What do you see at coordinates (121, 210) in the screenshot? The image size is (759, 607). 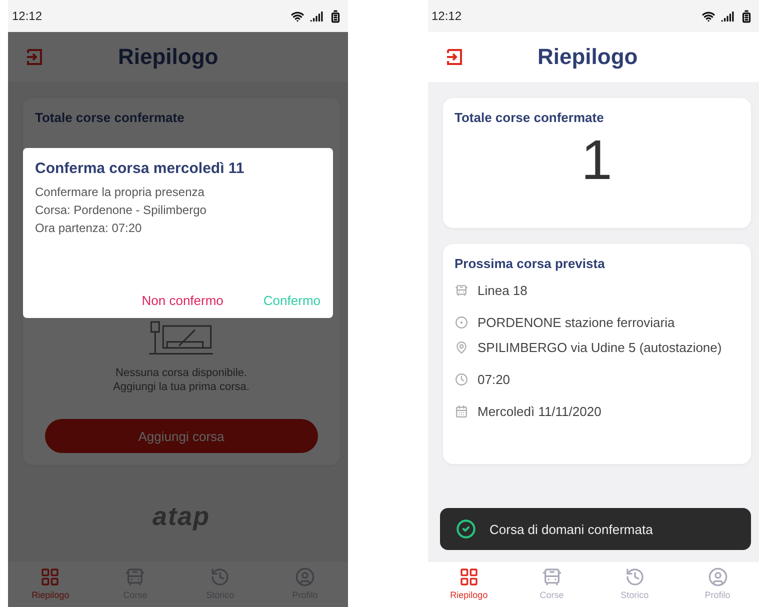 I see `dialog-text: Corsa: Pordenone - Spilimbergo` at bounding box center [121, 210].